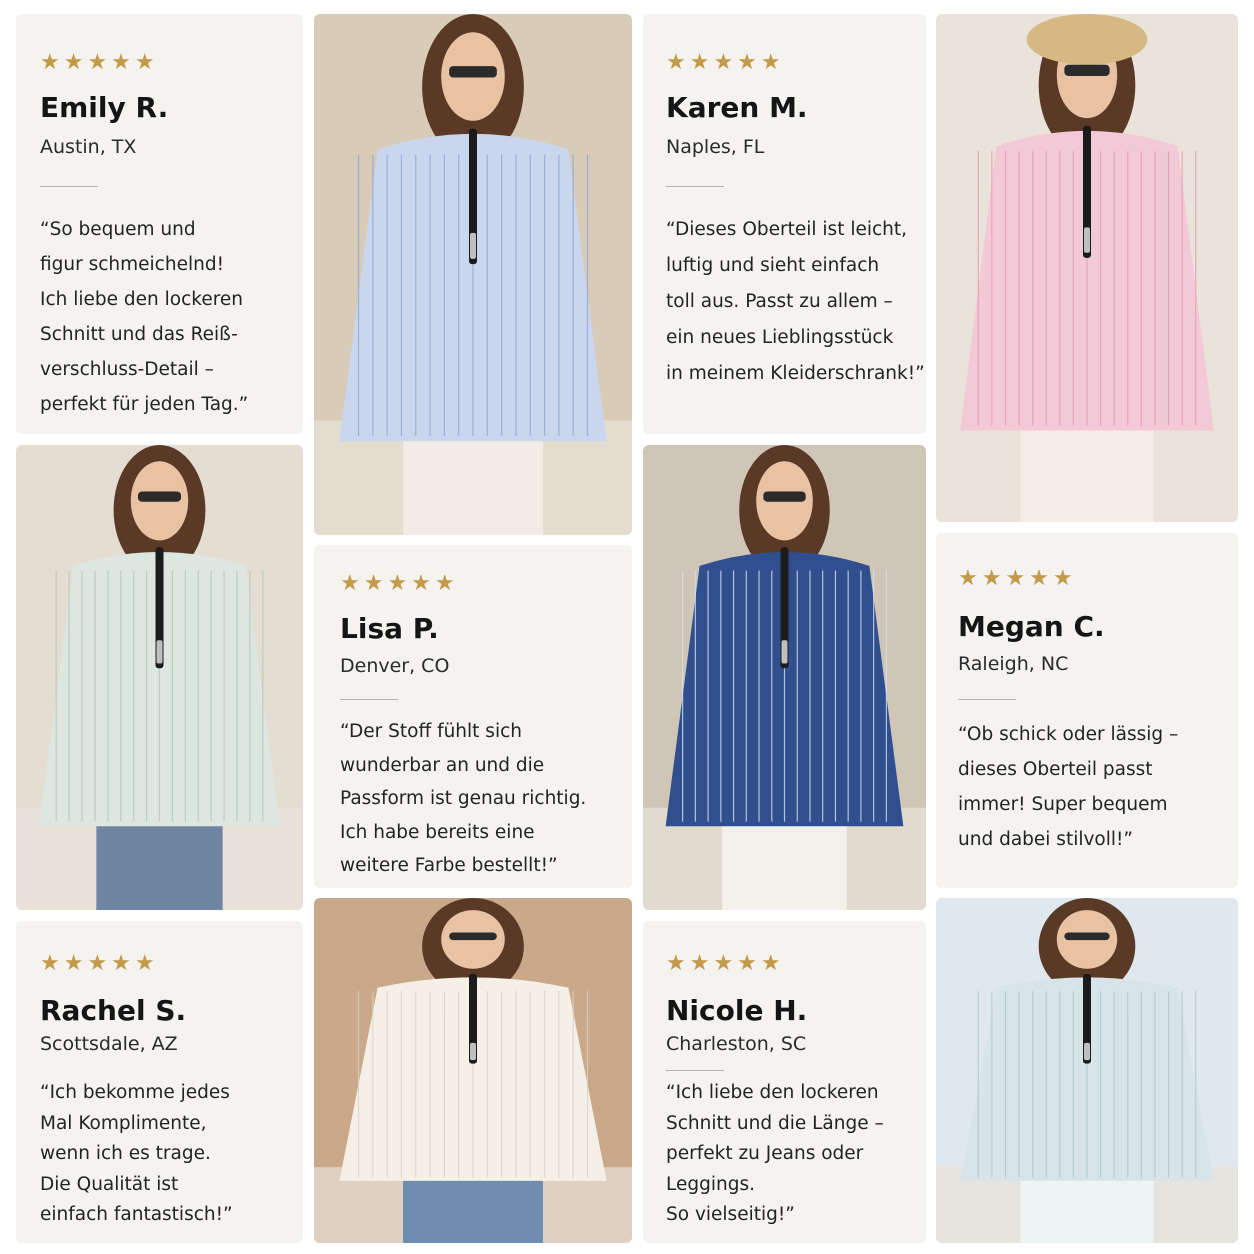 This screenshot has width=1254, height=1254. What do you see at coordinates (109, 1044) in the screenshot?
I see `reviewer-location: Scottsdale, AZ` at bounding box center [109, 1044].